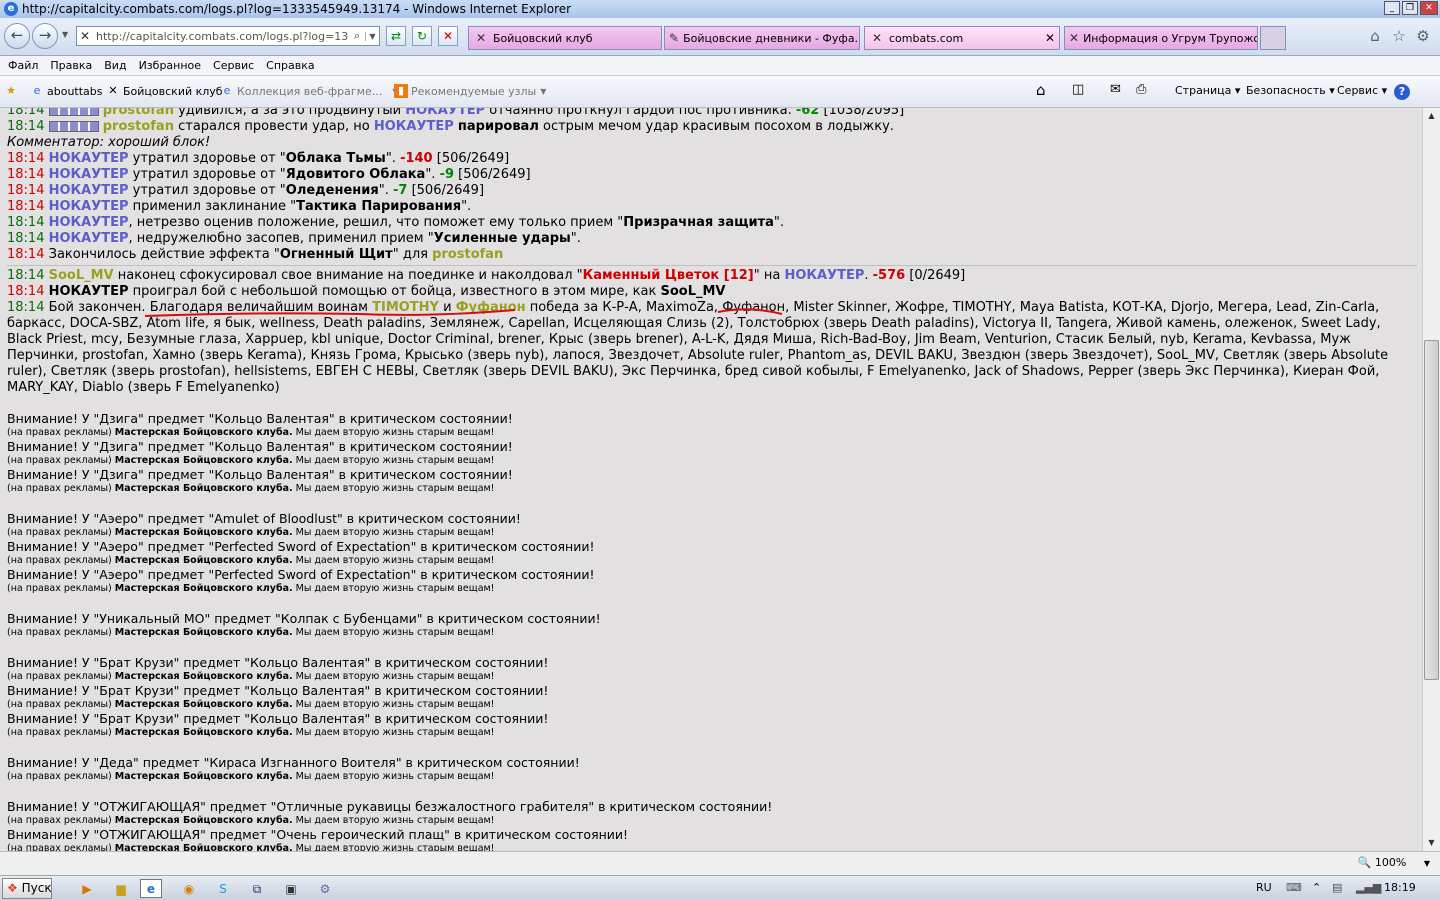  Describe the element at coordinates (1431, 843) in the screenshot. I see `scroll-down-icon: ▼` at that location.